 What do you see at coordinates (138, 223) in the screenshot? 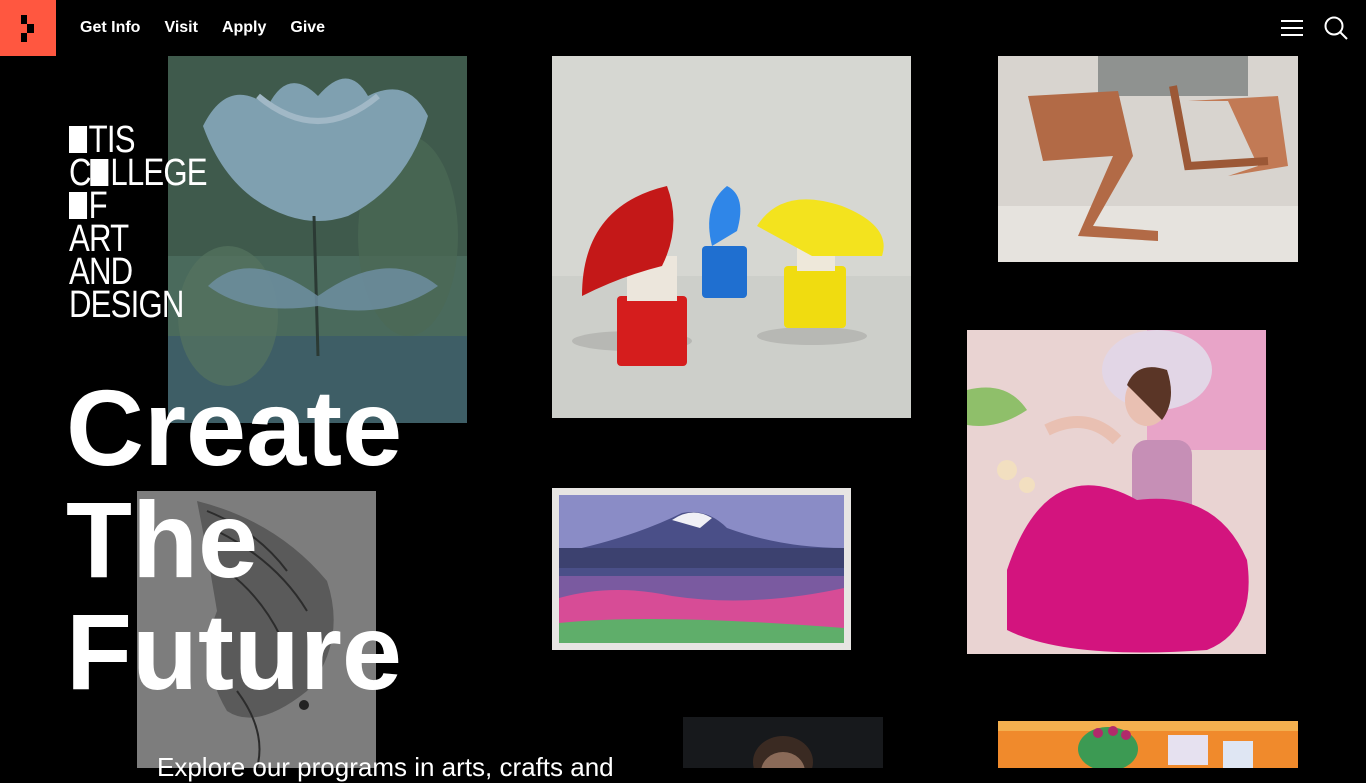
I see `otis-college-wordmark: TIS C LLEGE F ART AND DESIGN` at bounding box center [138, 223].